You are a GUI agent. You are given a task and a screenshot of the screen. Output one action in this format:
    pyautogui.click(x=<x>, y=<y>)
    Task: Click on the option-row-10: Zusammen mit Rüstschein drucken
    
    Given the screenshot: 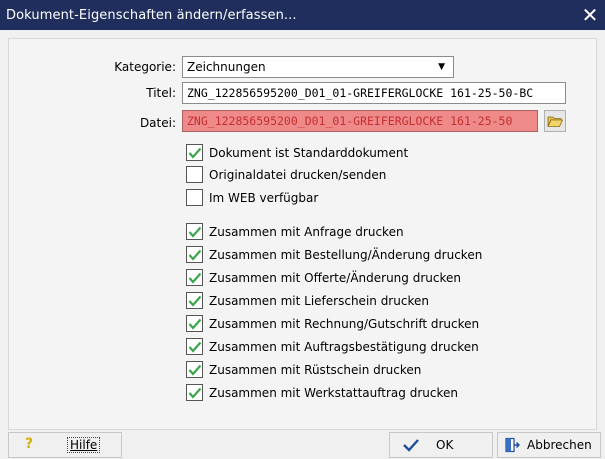 What is the action you would take?
    pyautogui.click(x=303, y=369)
    